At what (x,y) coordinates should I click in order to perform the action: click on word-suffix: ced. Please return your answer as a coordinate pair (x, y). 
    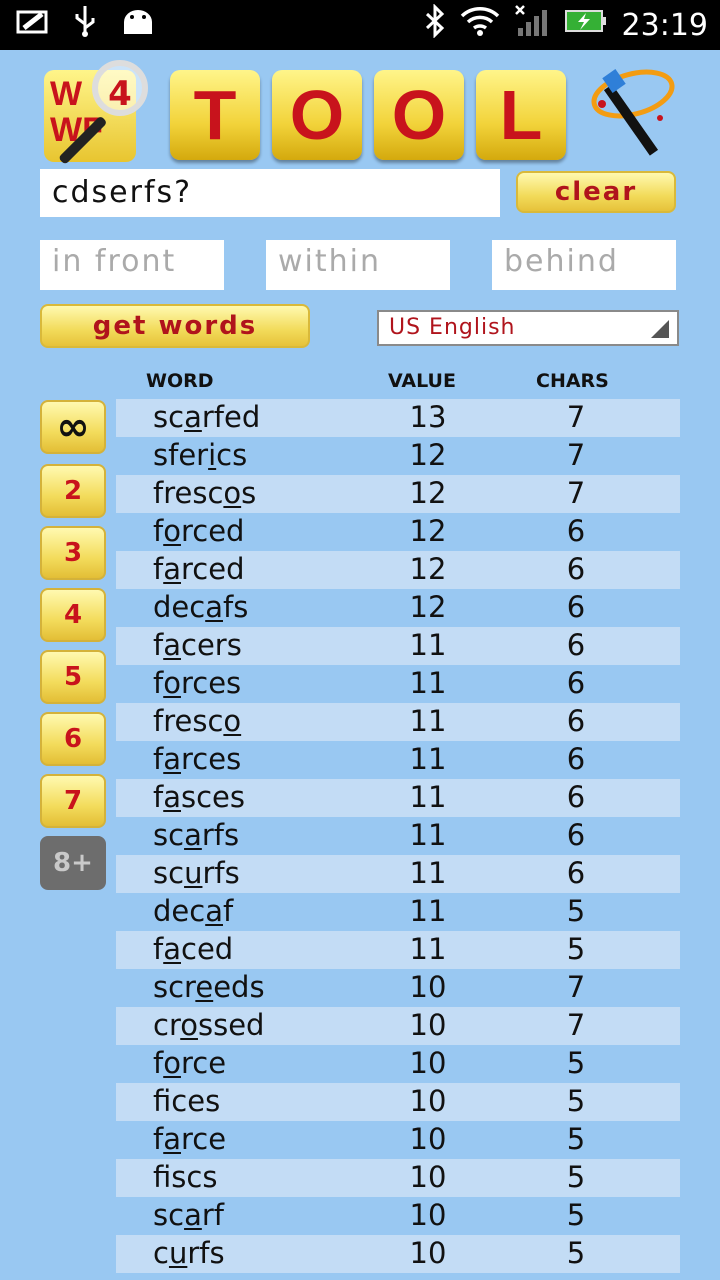
    Looking at the image, I should click on (207, 949).